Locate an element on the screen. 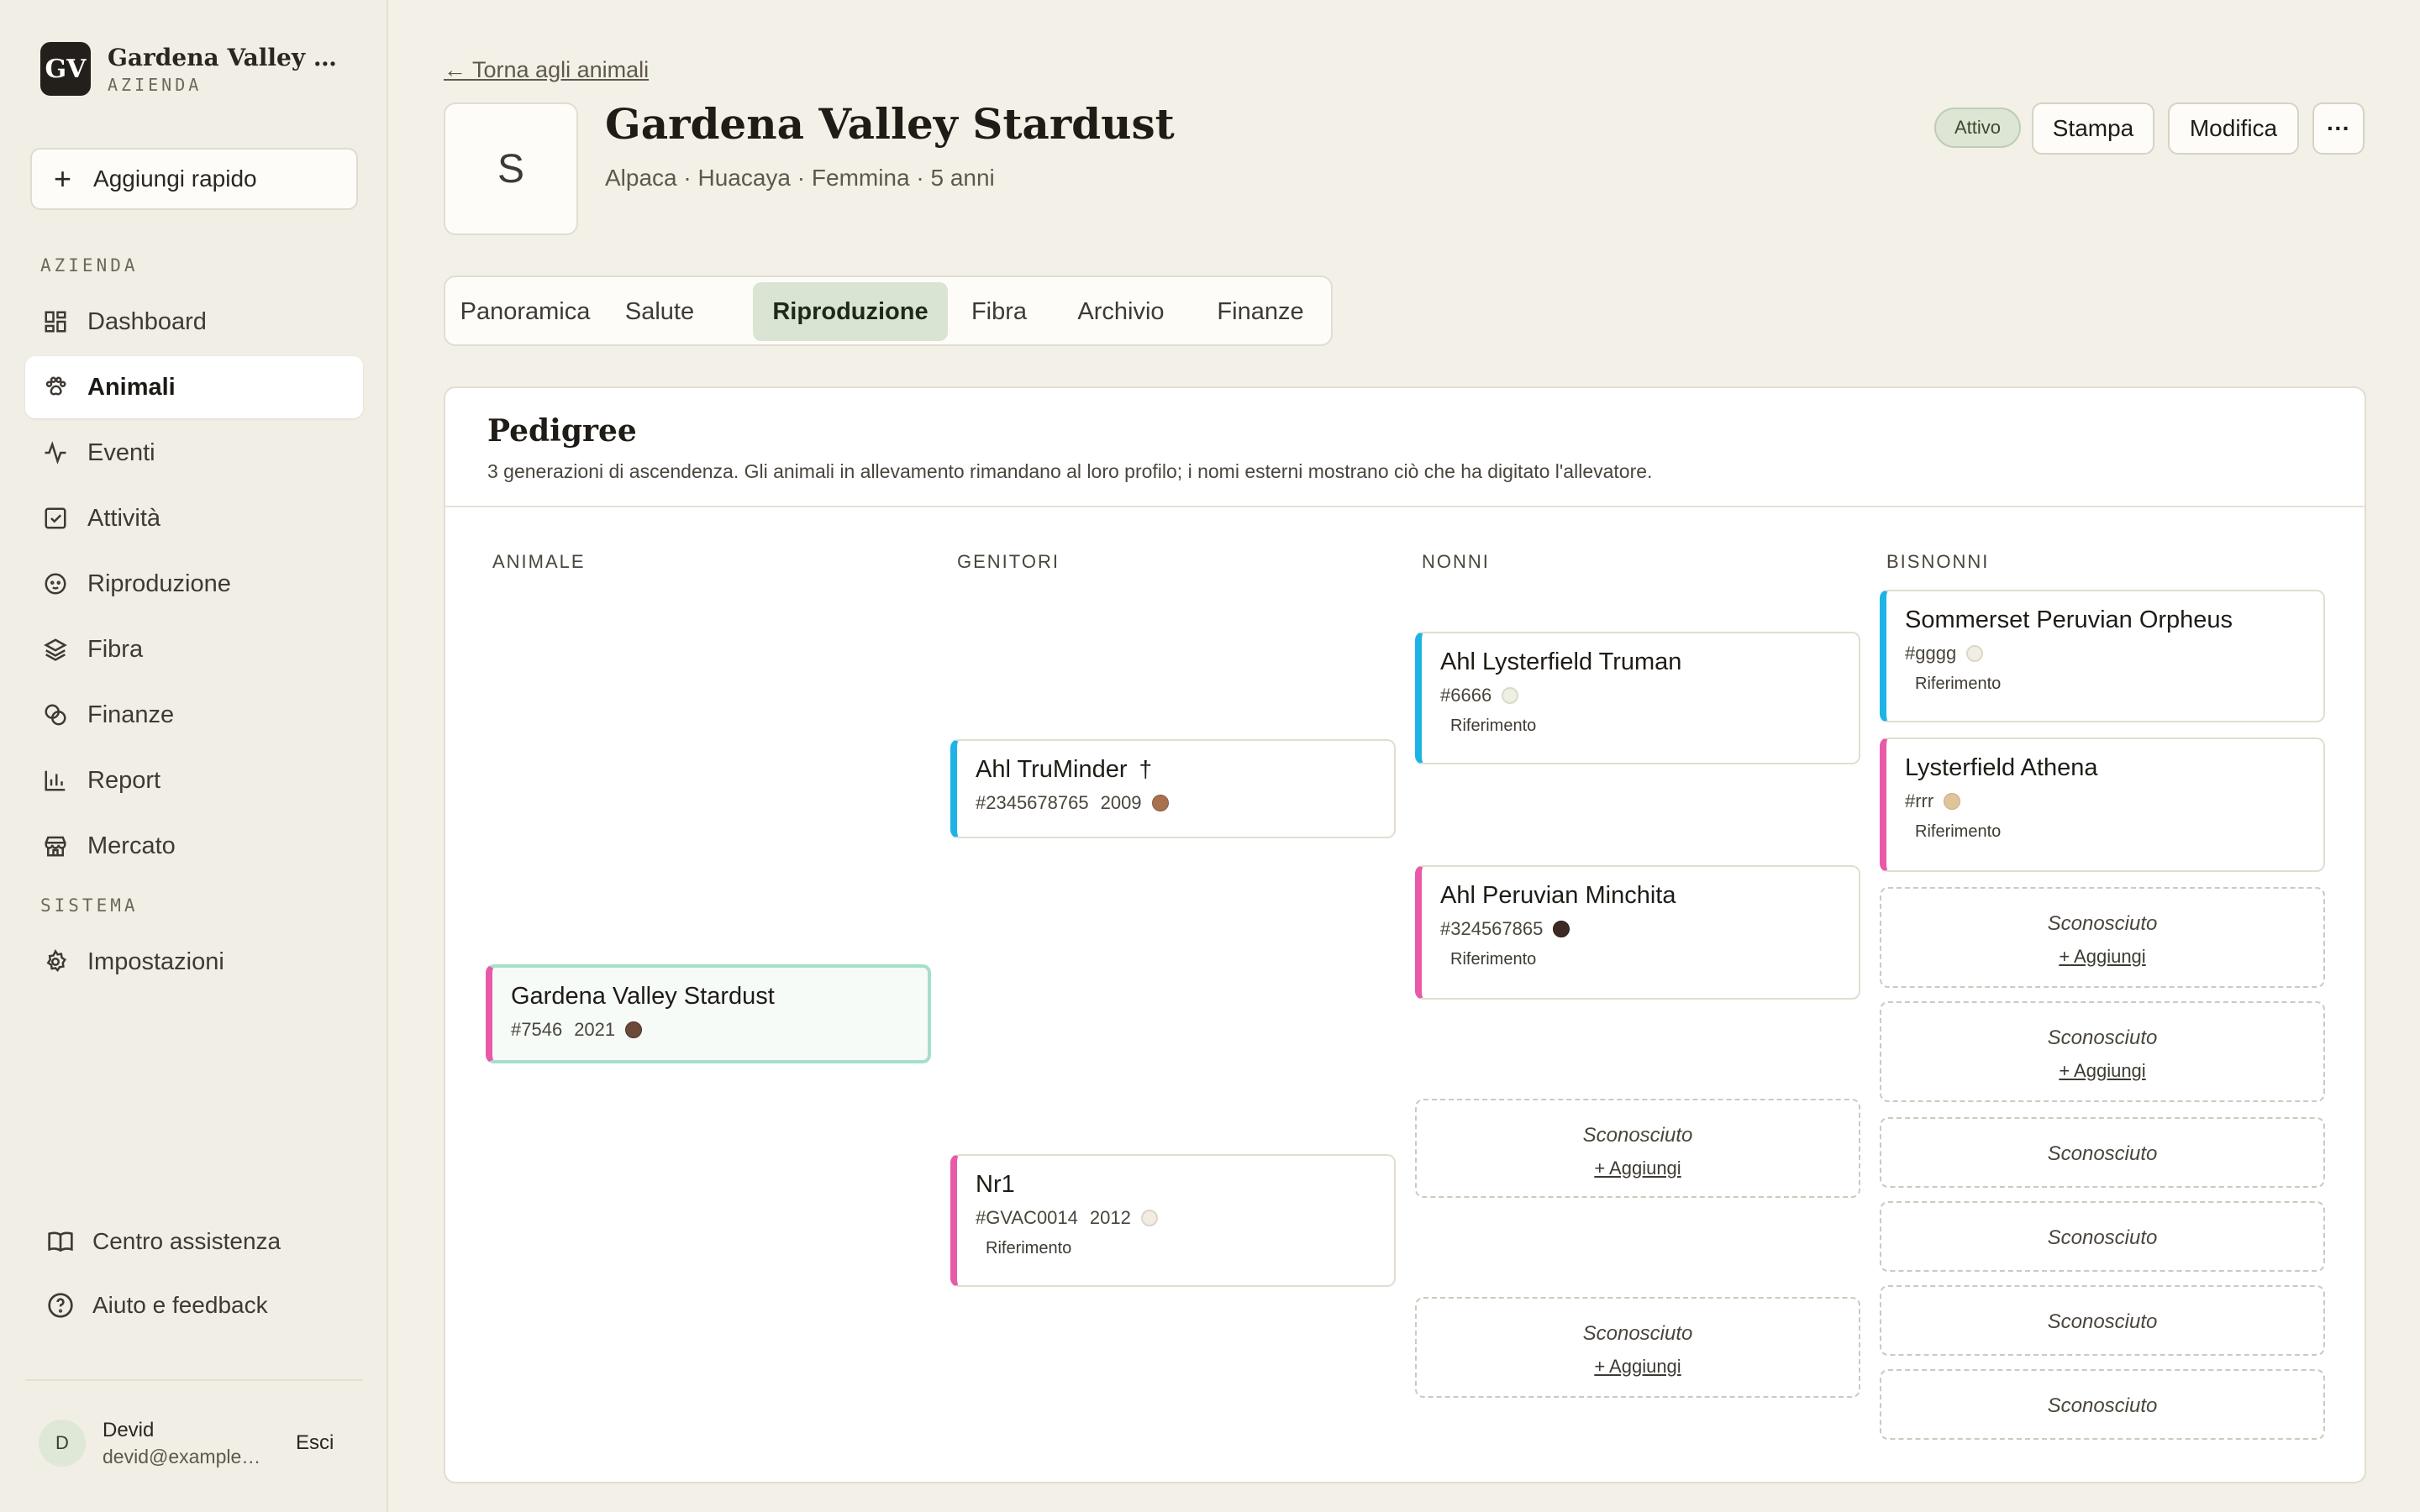 The height and width of the screenshot is (1512, 2420). sidebar-item-impostazioni: Impostazioni is located at coordinates (194, 962).